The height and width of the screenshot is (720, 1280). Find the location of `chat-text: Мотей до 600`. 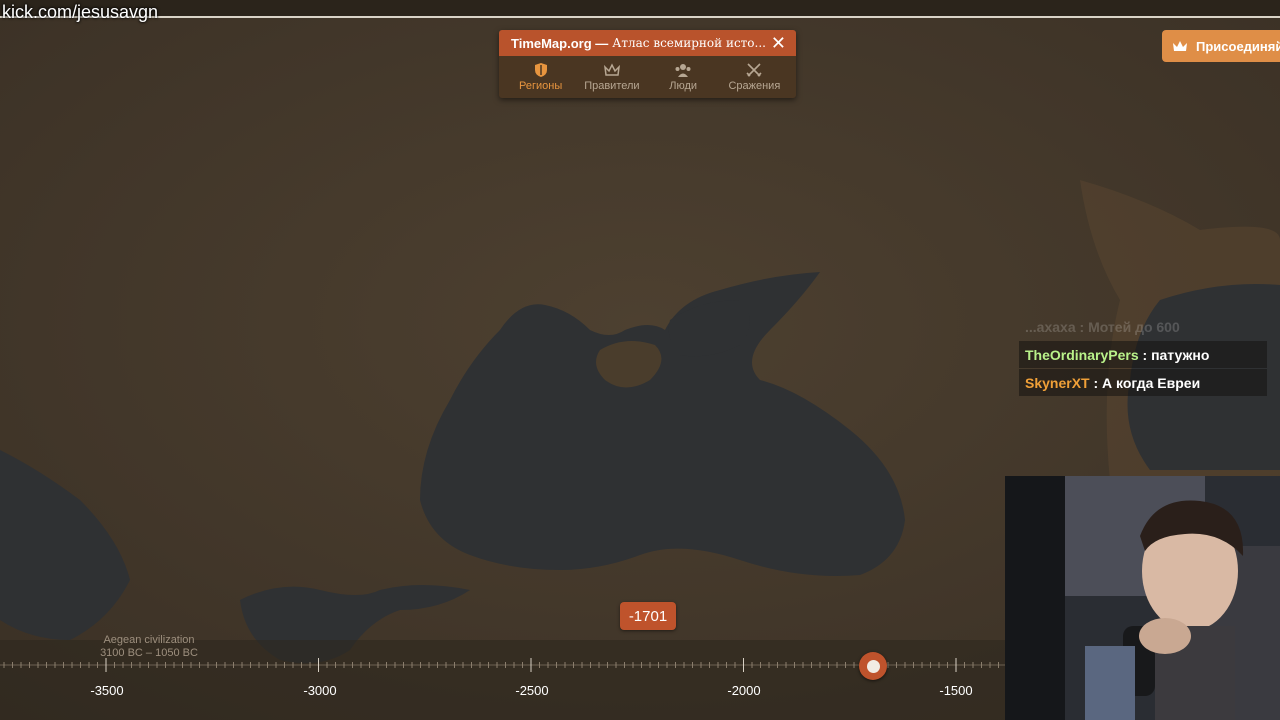

chat-text: Мотей до 600 is located at coordinates (1134, 326).